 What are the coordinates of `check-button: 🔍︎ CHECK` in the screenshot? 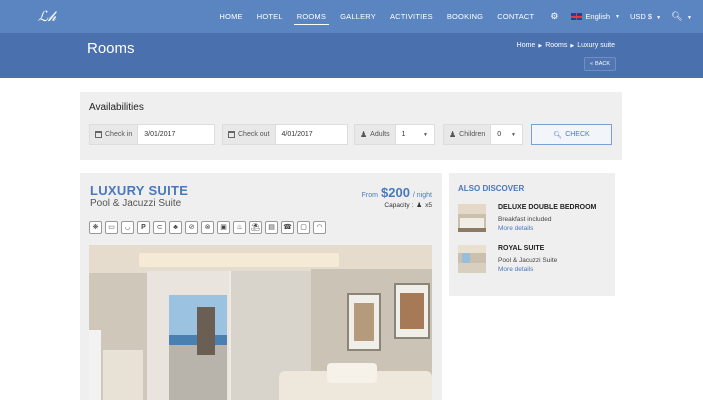 It's located at (571, 134).